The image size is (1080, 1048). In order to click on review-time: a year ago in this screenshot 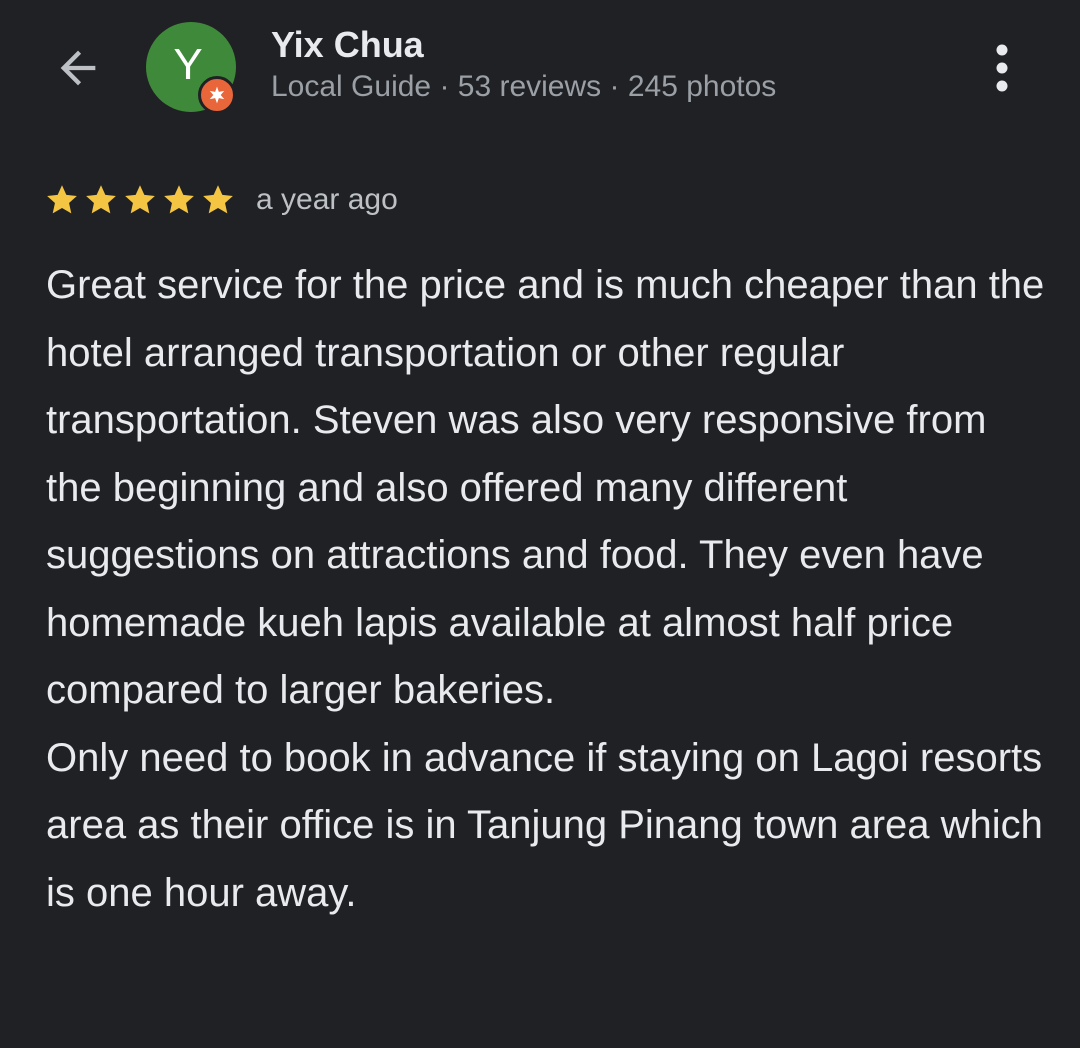, I will do `click(327, 199)`.